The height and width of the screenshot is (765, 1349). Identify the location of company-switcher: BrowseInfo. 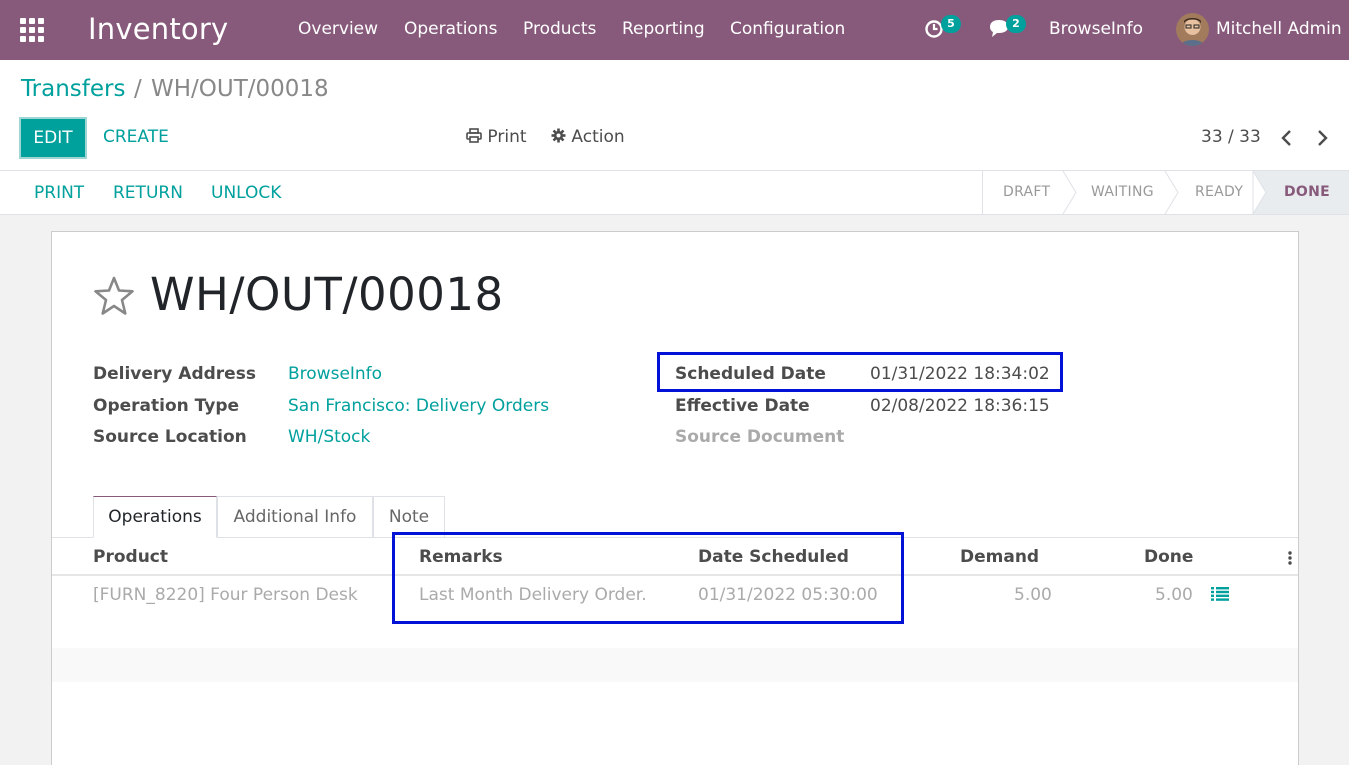
(1096, 29).